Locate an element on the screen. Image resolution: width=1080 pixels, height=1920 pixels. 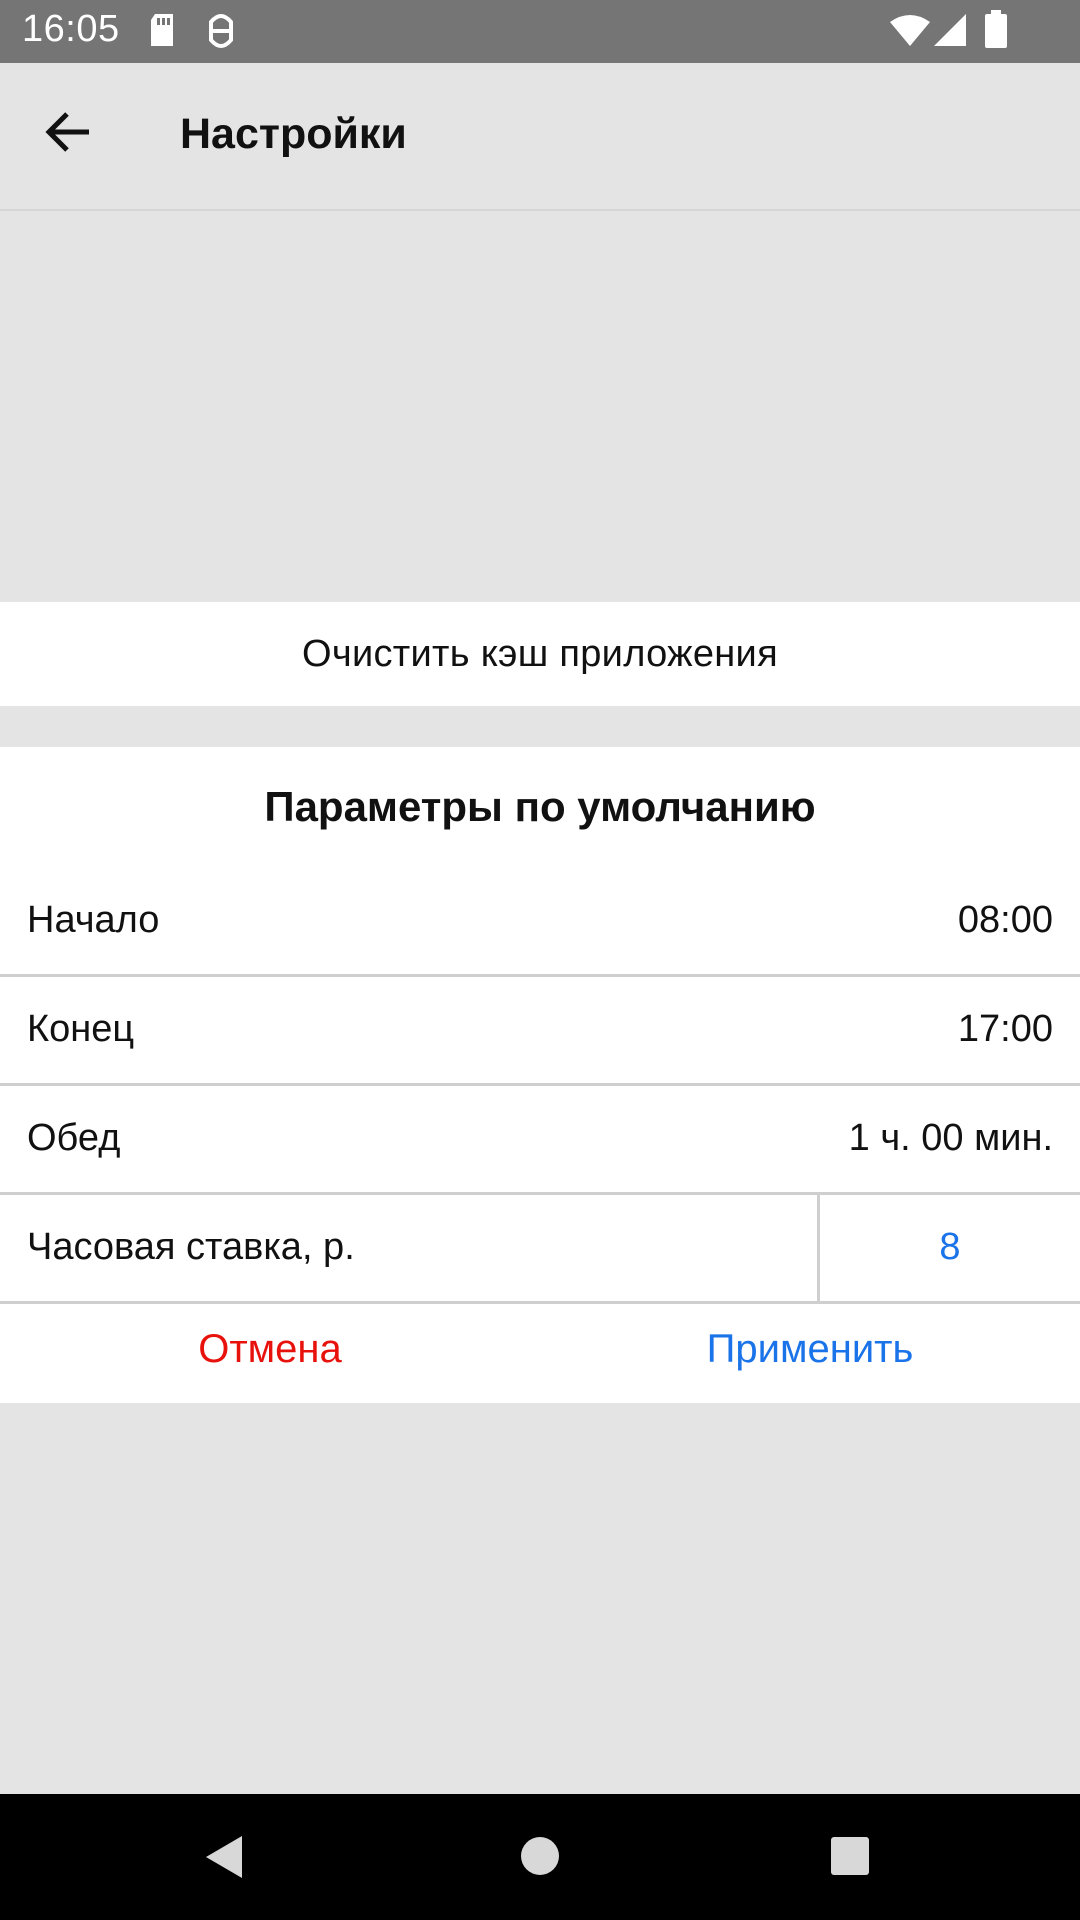
status-time: 16:05 is located at coordinates (71, 29).